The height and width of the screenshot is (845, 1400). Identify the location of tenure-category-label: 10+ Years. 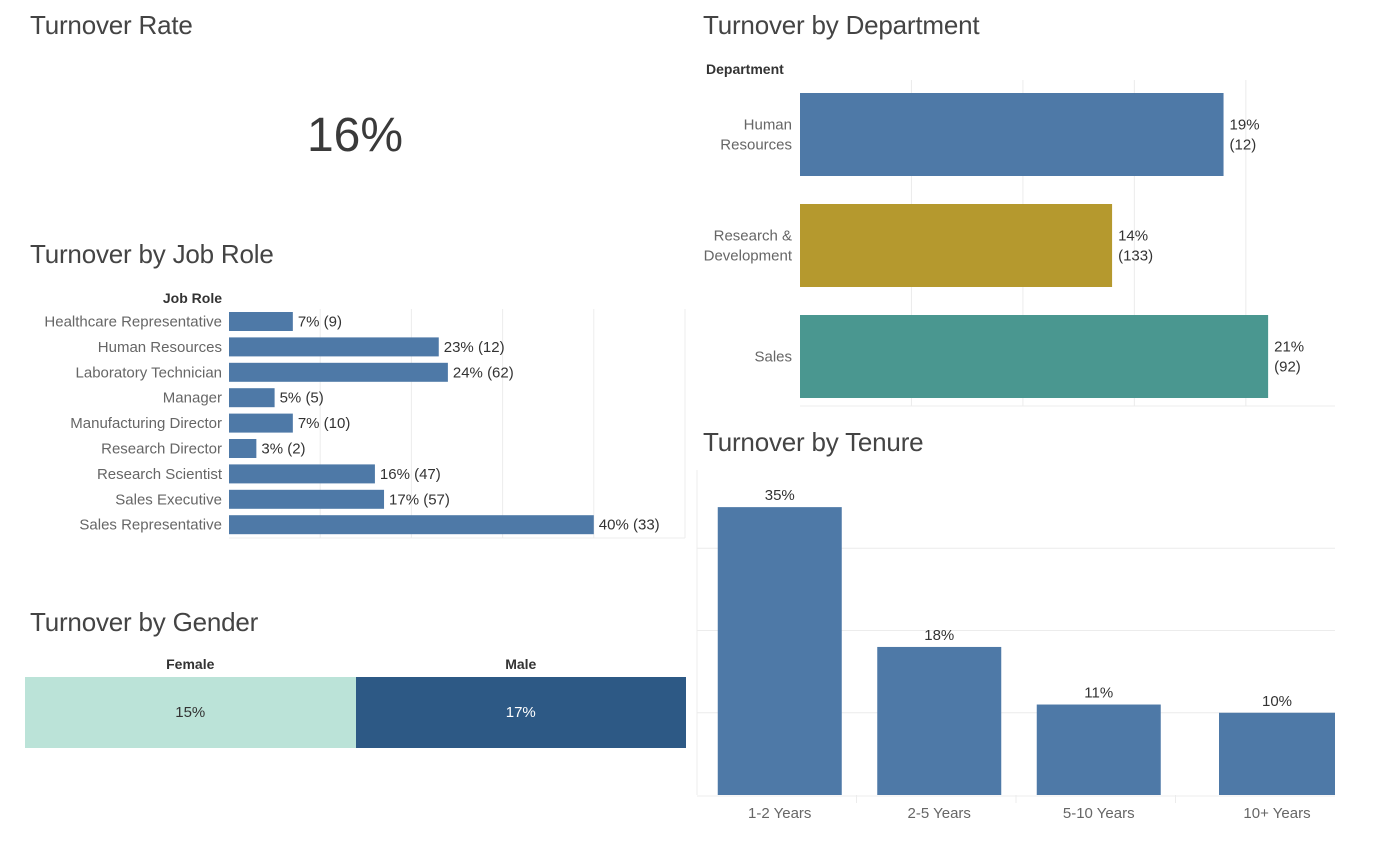
(1276, 813).